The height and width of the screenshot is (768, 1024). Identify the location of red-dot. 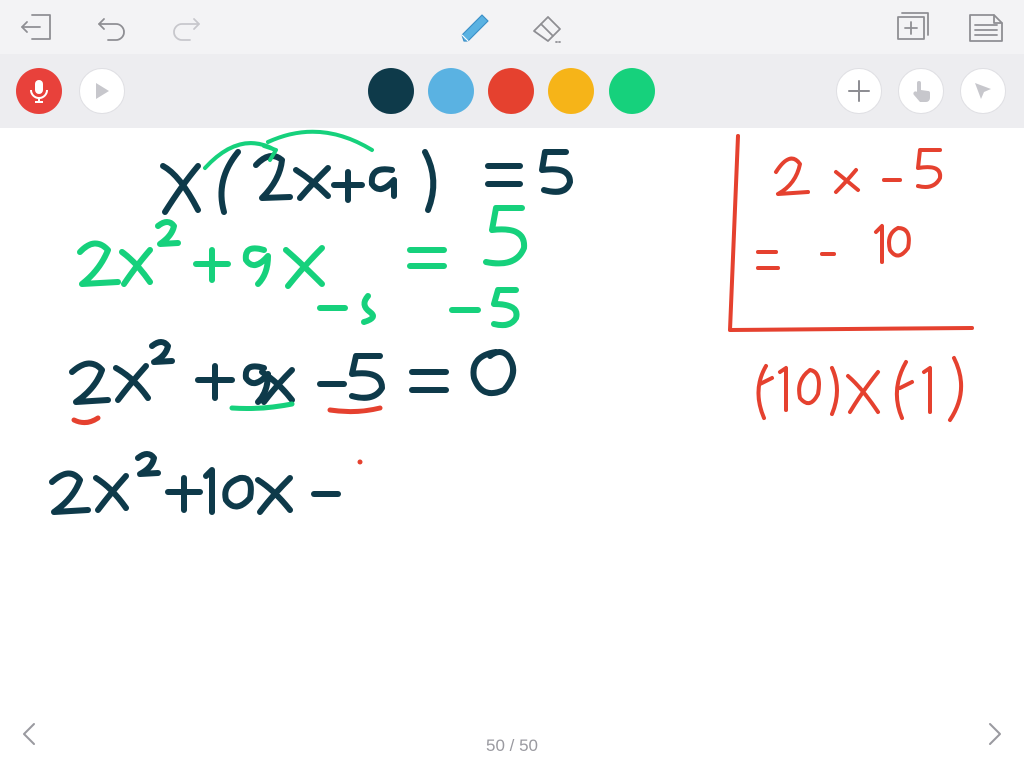
(360, 462).